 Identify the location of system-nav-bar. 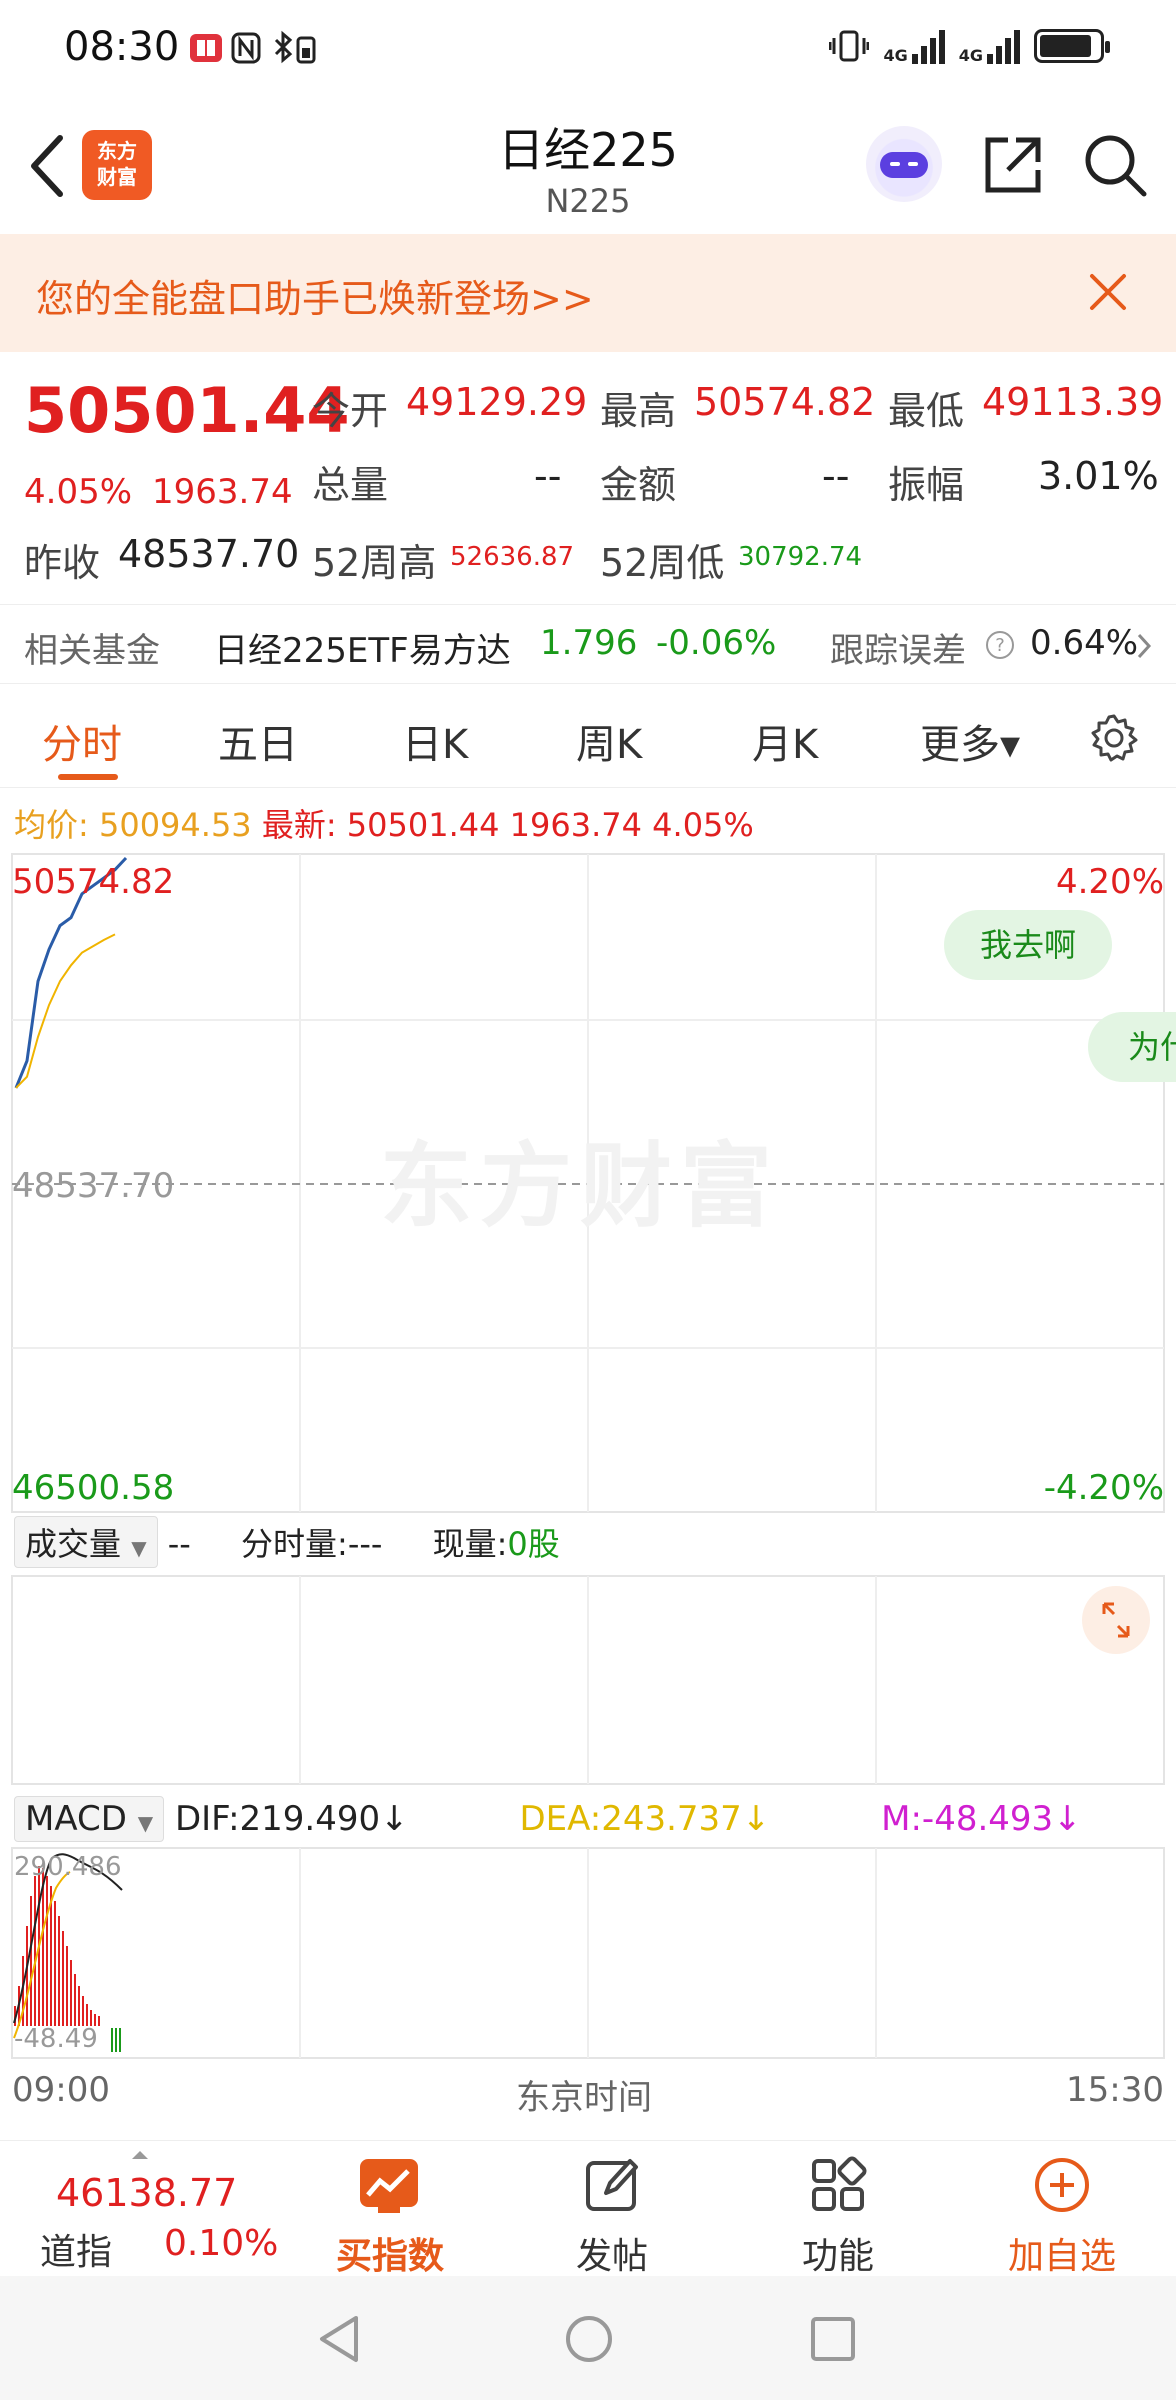
(588, 2338).